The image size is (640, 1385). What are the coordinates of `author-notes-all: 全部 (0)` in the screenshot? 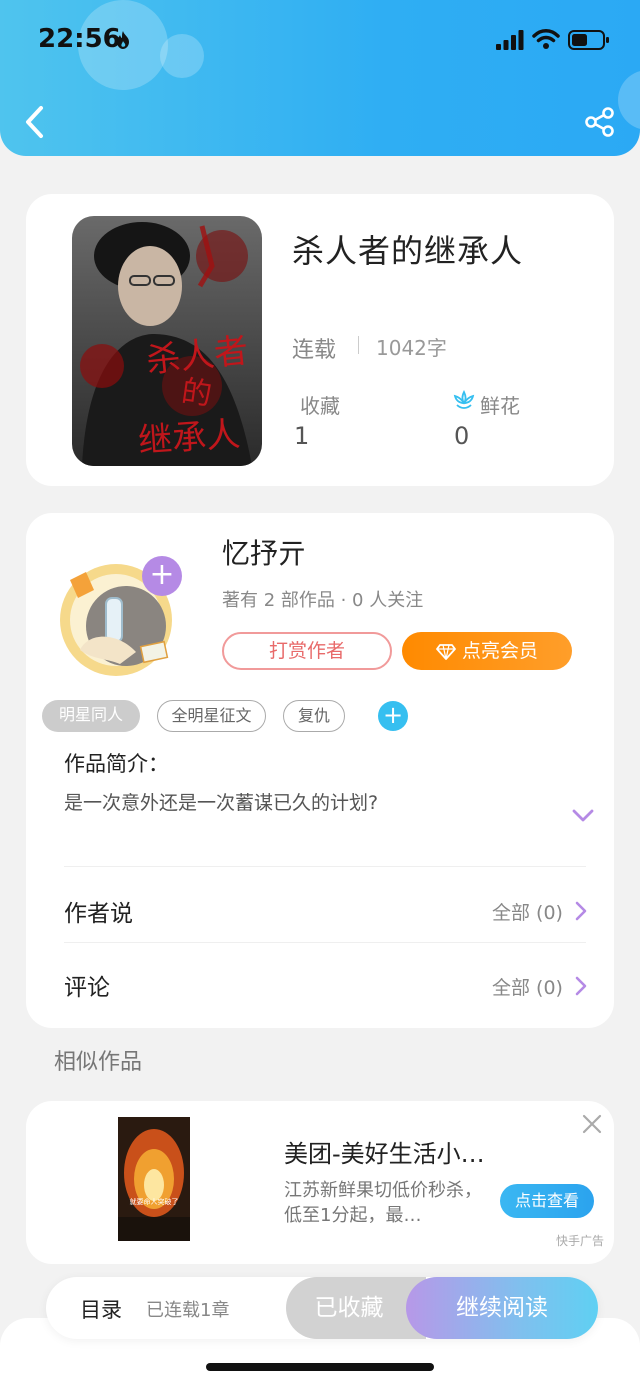 It's located at (527, 911).